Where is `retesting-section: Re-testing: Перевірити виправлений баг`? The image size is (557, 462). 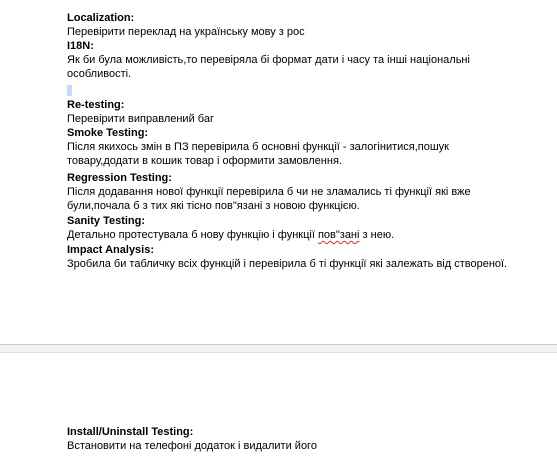 retesting-section: Re-testing: Перевірити виправлений баг is located at coordinates (302, 112).